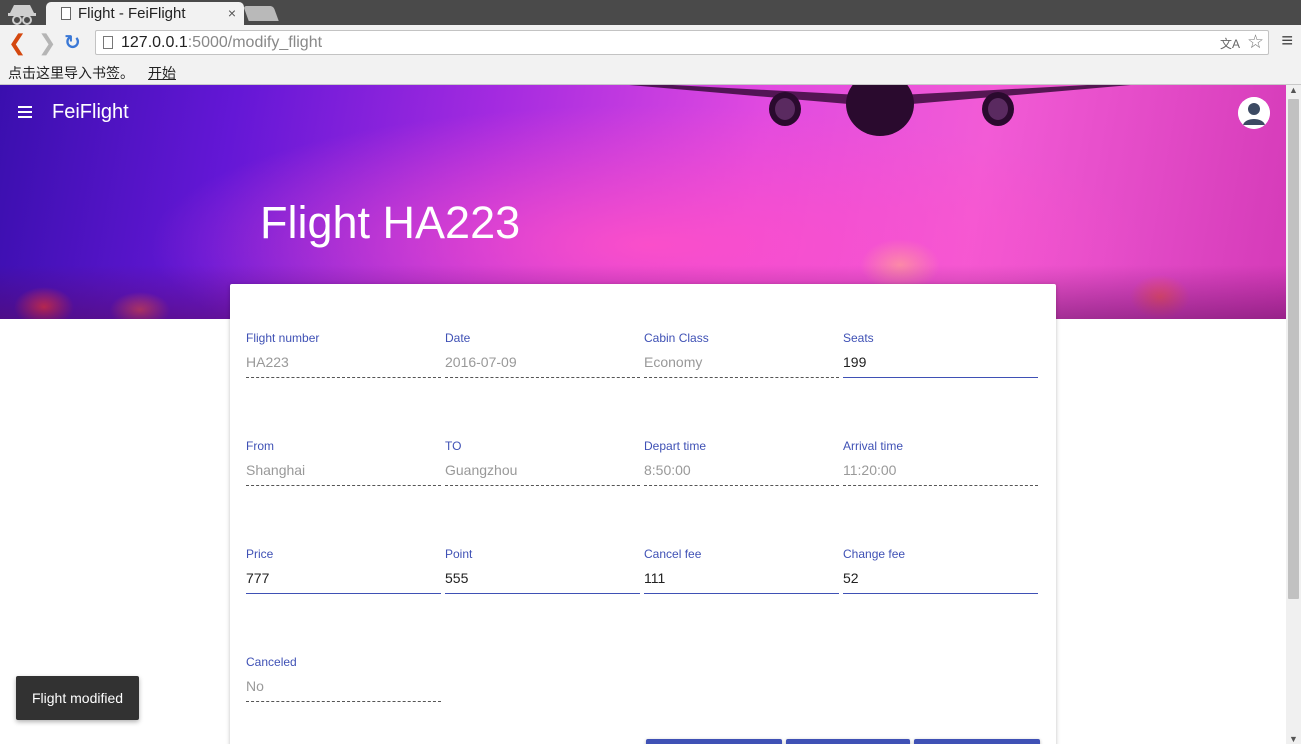 Image resolution: width=1301 pixels, height=744 pixels. I want to click on url-text: 127.0.0.1:5000/modify_flight, so click(221, 43).